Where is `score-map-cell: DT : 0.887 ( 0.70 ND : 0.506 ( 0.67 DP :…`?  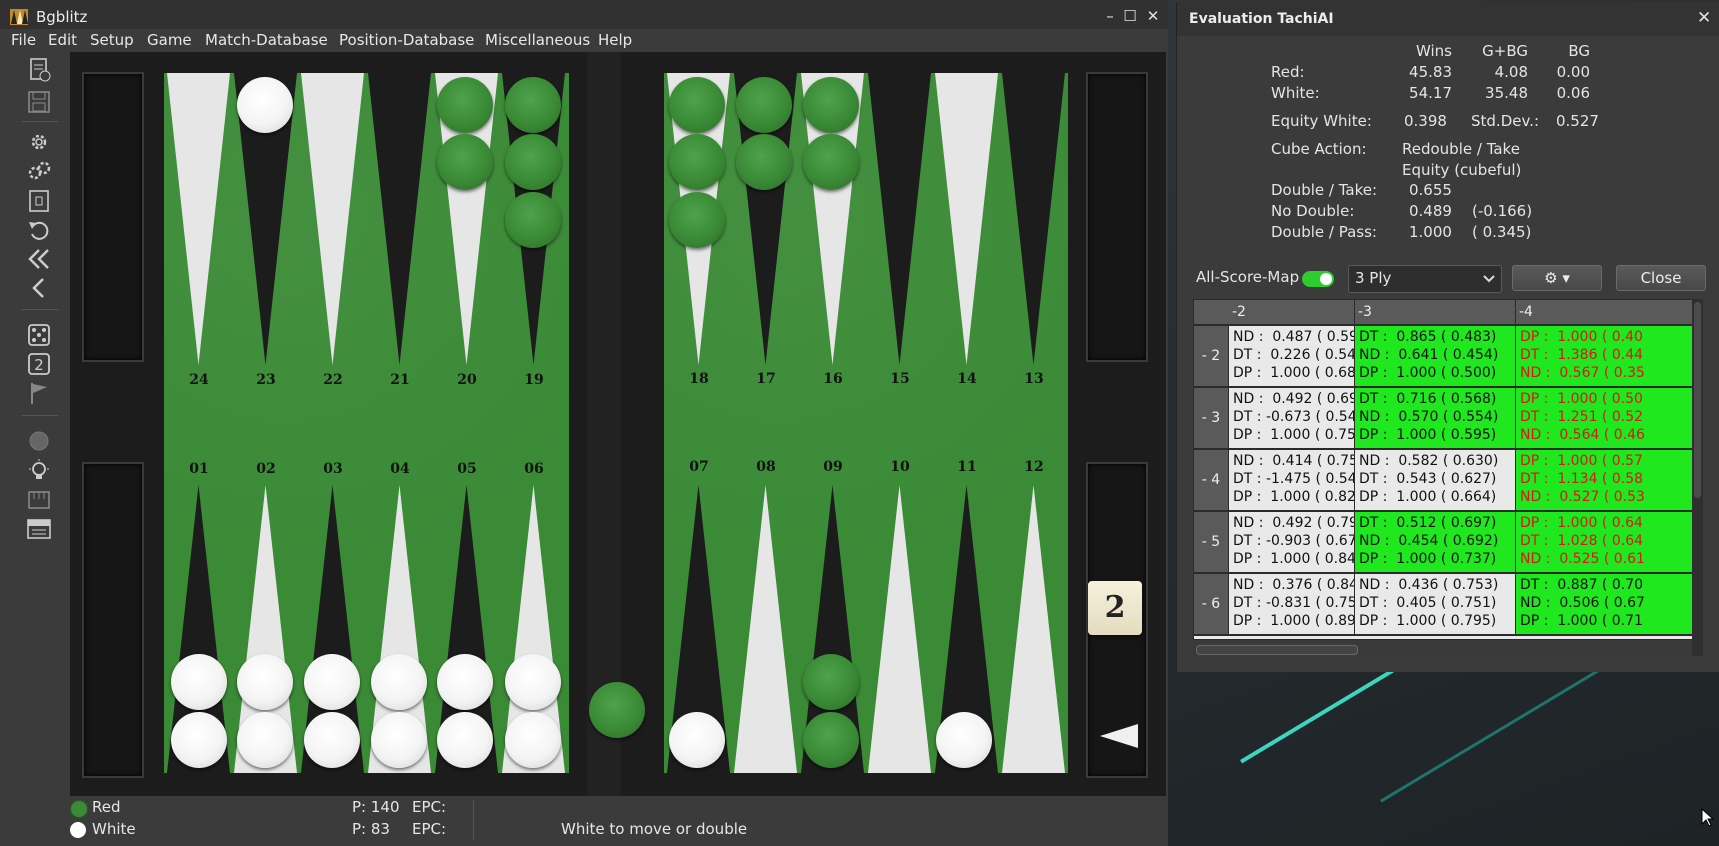
score-map-cell: DT : 0.887 ( 0.70 ND : 0.506 ( 0.67 DP :… is located at coordinates (1606, 604).